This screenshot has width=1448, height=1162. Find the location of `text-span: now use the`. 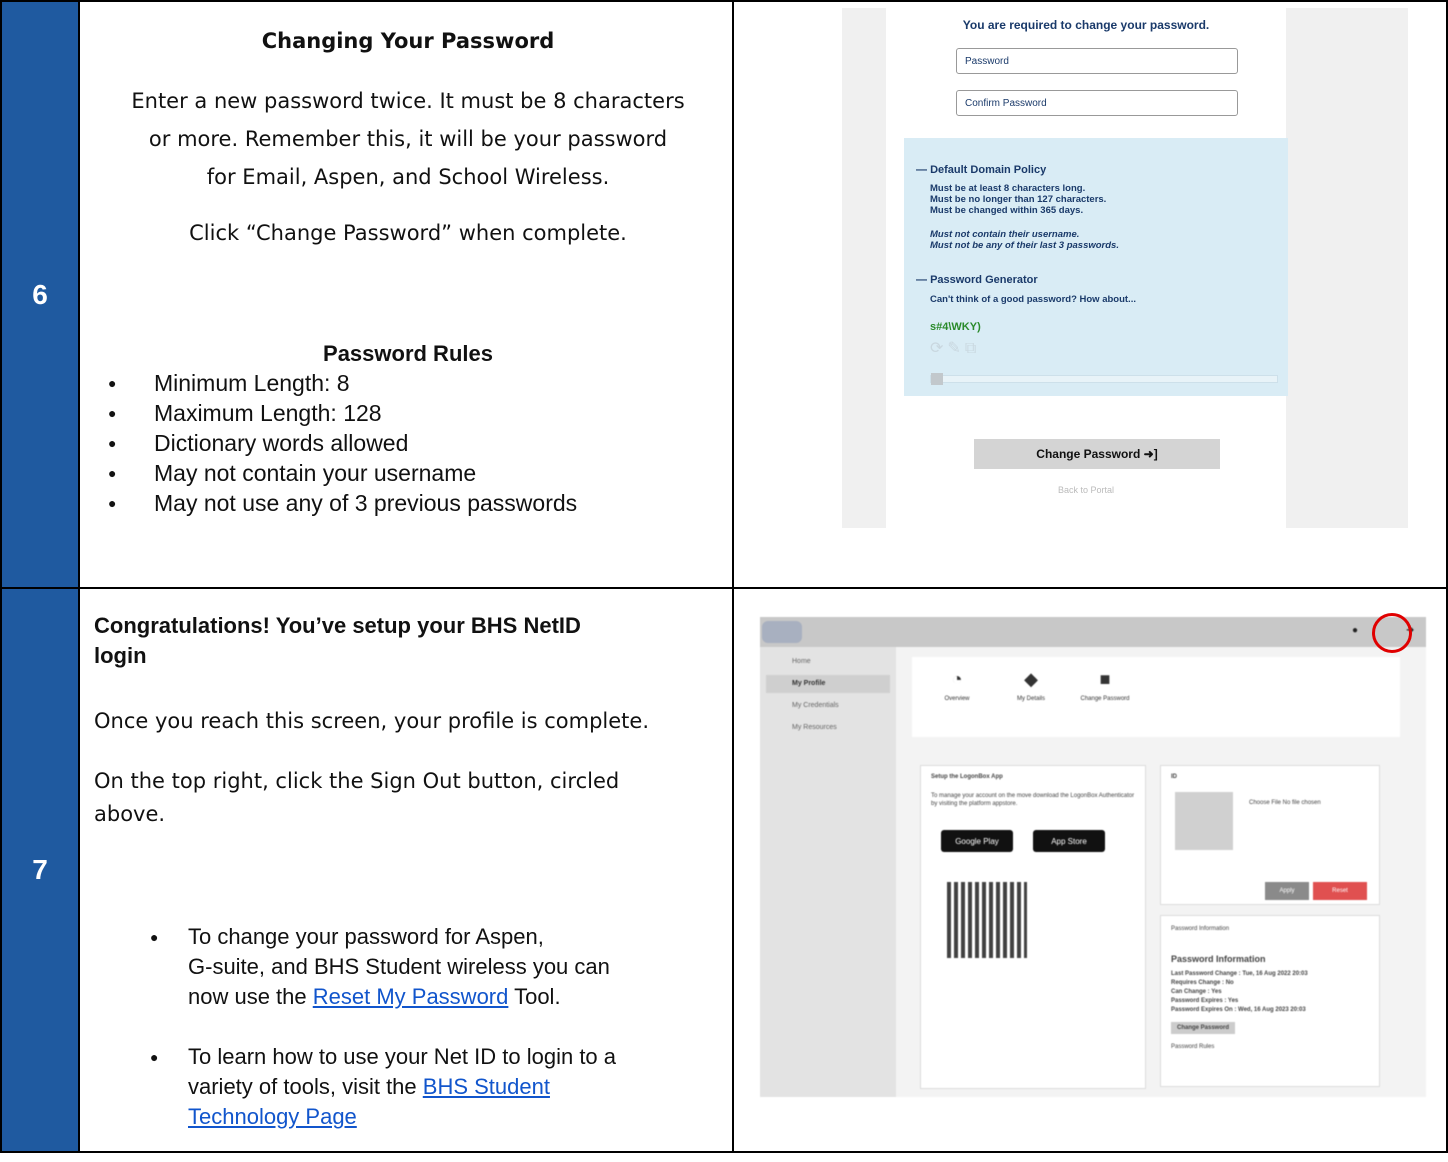

text-span: now use the is located at coordinates (250, 996).